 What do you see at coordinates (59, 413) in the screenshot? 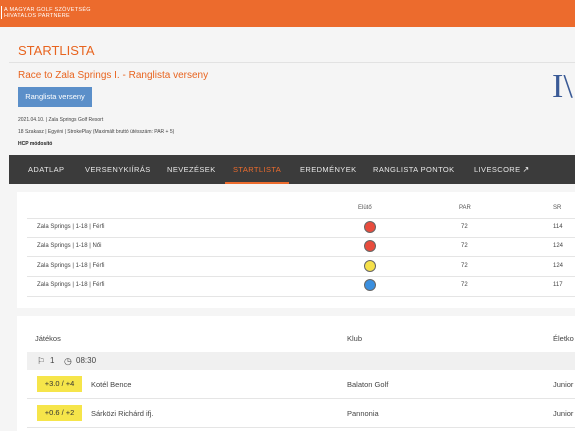
I see `hcp-badge: +0.6 / +2` at bounding box center [59, 413].